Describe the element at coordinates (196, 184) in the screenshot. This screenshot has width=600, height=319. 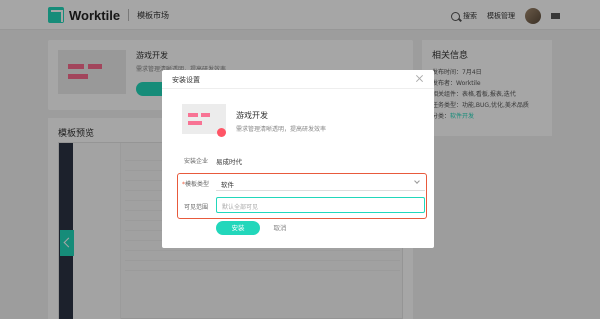
I see `template-type-label: *模板类型` at that location.